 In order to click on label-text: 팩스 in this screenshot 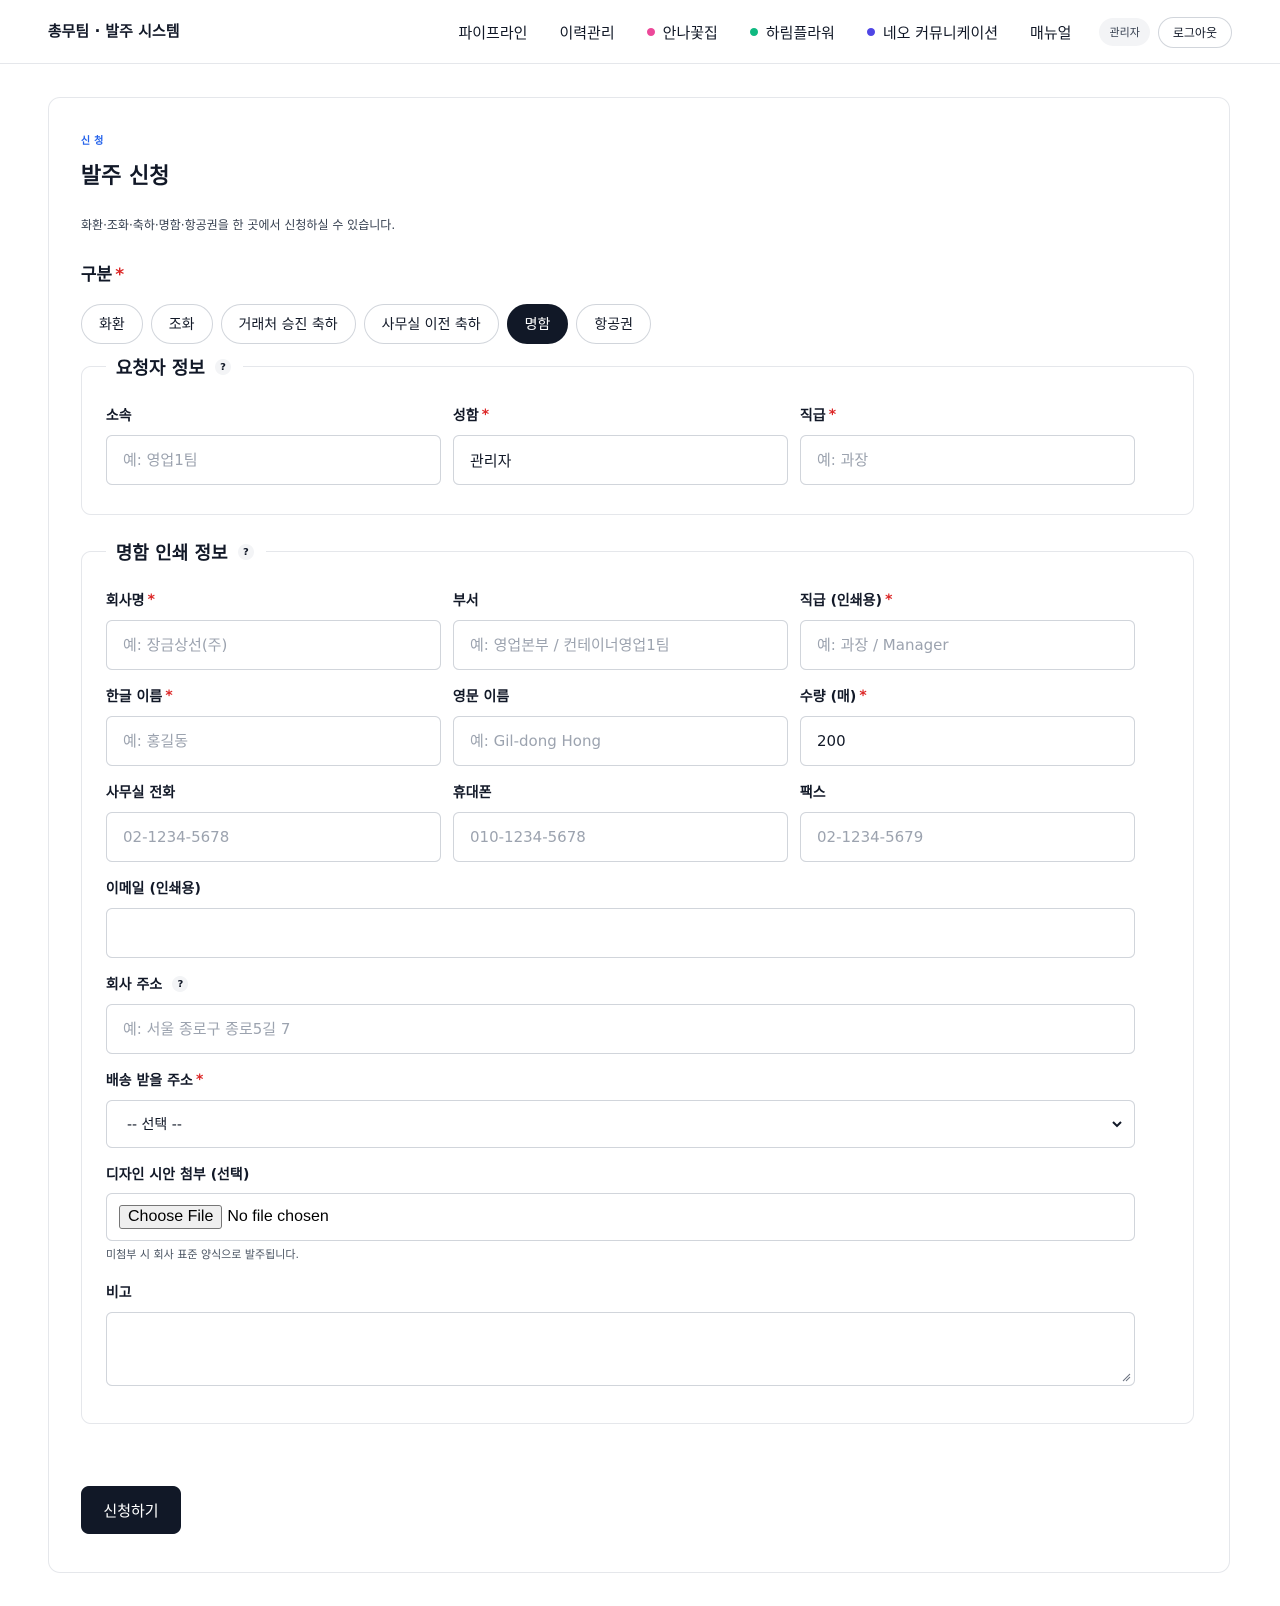, I will do `click(813, 793)`.